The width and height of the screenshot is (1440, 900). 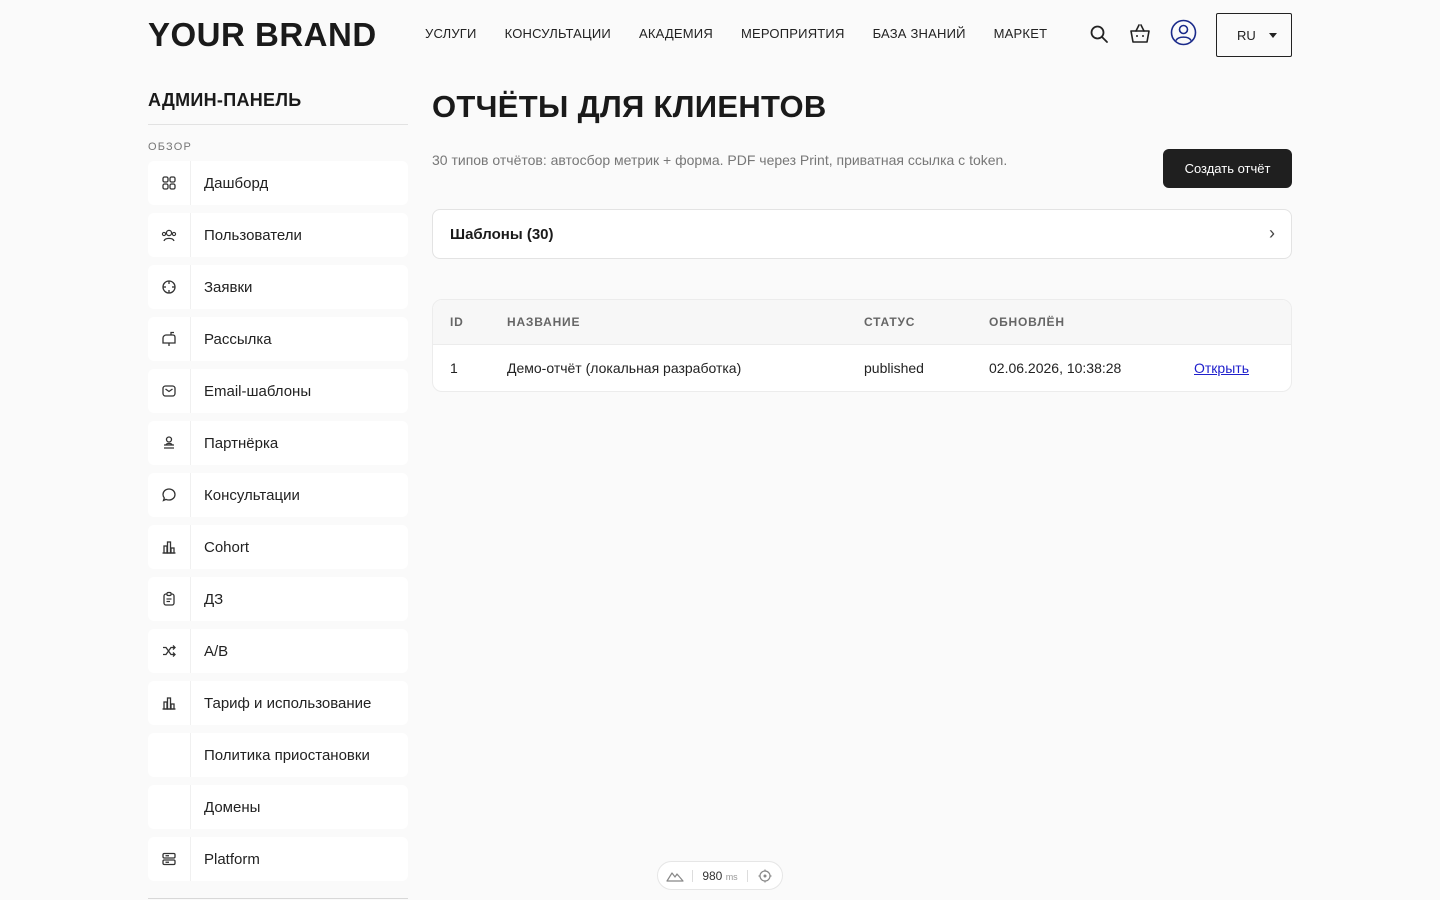 What do you see at coordinates (216, 651) in the screenshot?
I see `sidebar-item-label: A/B` at bounding box center [216, 651].